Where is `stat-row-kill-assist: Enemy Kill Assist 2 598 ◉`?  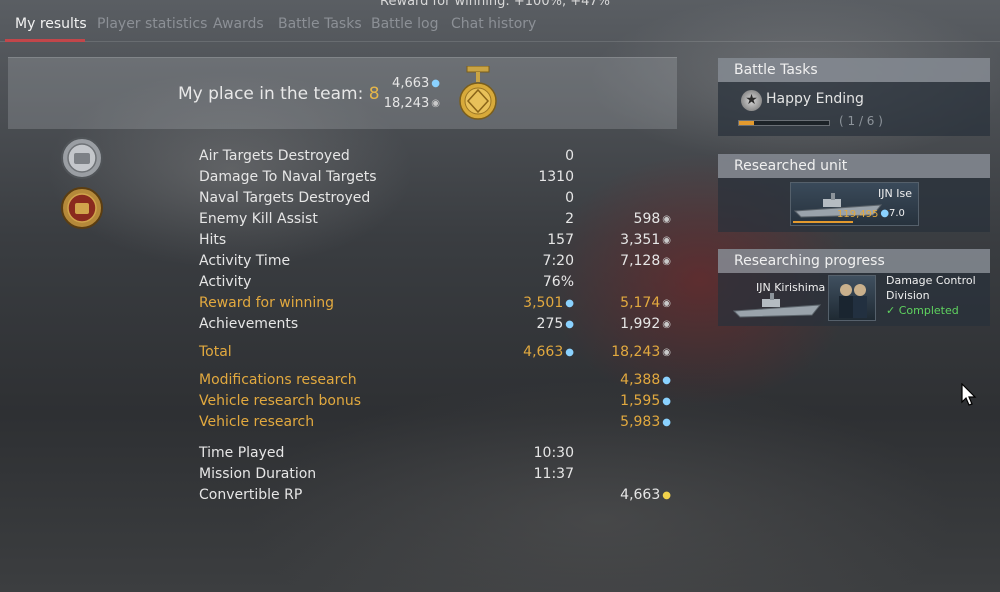
stat-row-kill-assist: Enemy Kill Assist 2 598 ◉ is located at coordinates (439, 219).